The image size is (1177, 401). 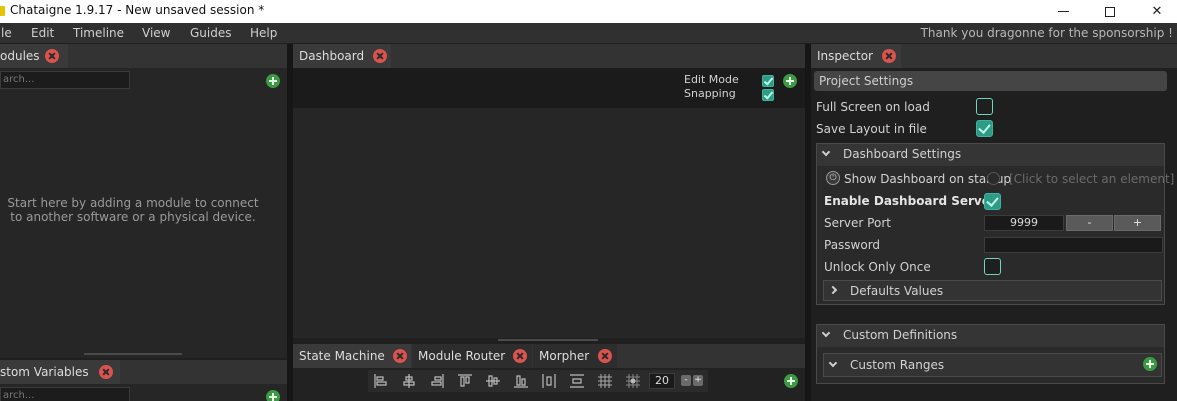 I want to click on maximize-button, so click(x=1110, y=11).